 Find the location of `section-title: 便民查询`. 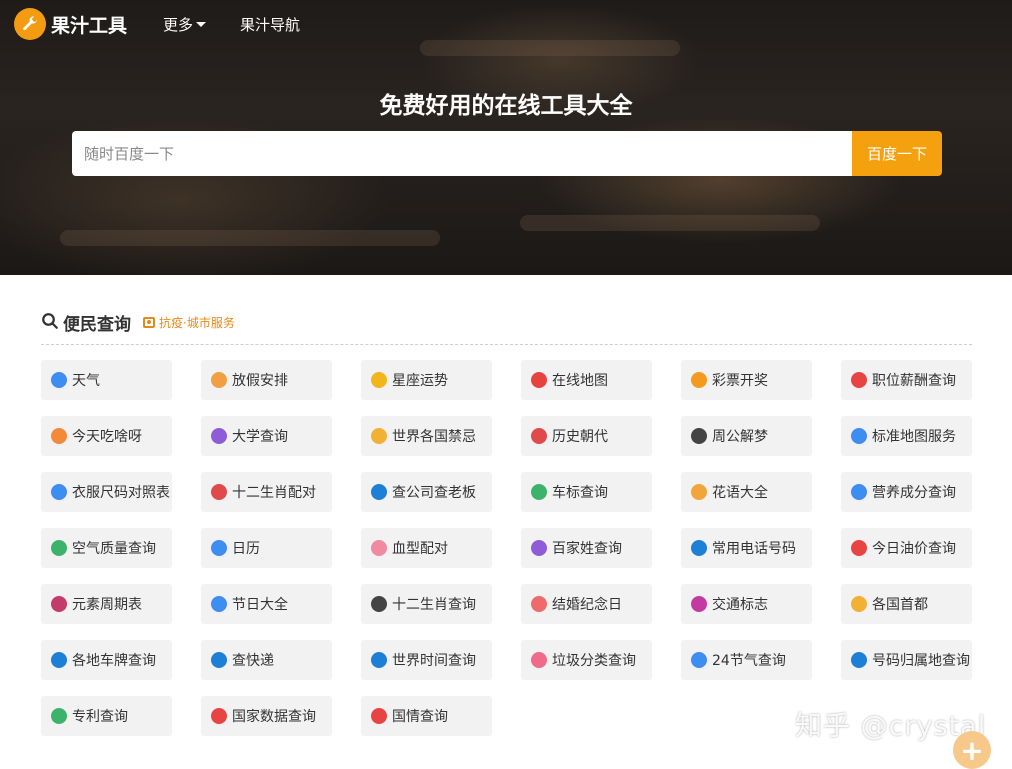

section-title: 便民查询 is located at coordinates (97, 325).